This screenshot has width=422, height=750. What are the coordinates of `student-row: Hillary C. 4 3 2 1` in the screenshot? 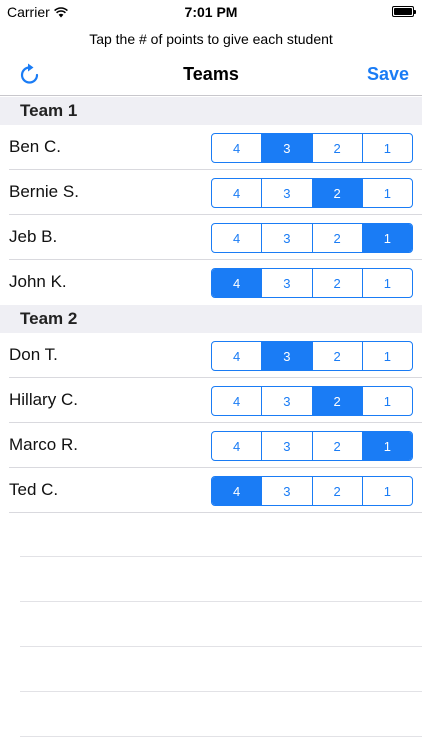 It's located at (211, 400).